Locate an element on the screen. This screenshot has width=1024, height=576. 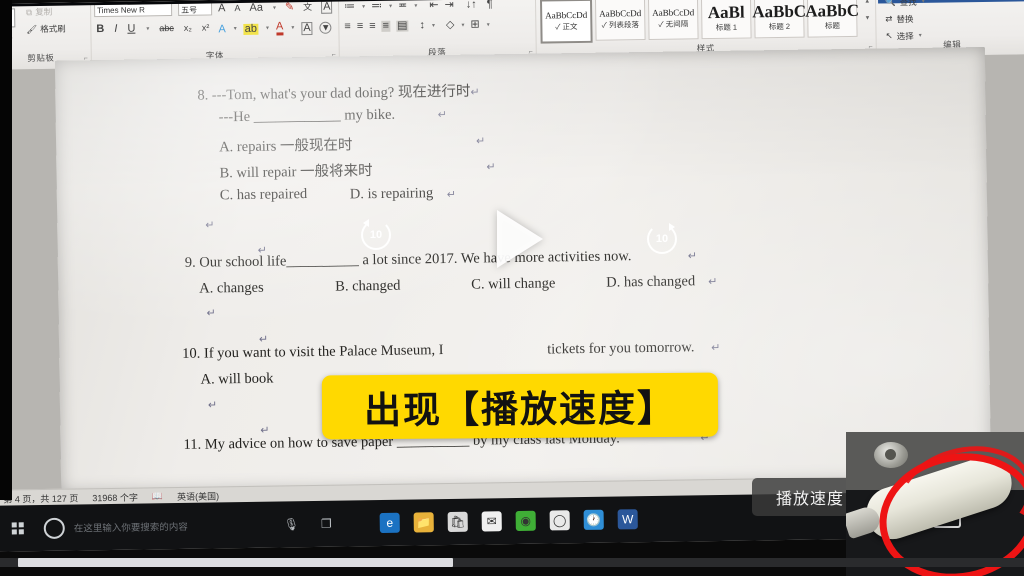
photo-edge-left is located at coordinates (6, 250).